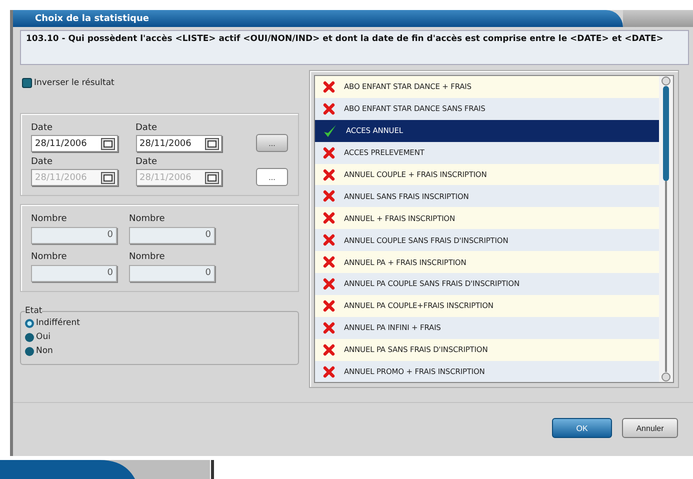 The width and height of the screenshot is (693, 479). What do you see at coordinates (666, 81) in the screenshot?
I see `scroll-up-icon` at bounding box center [666, 81].